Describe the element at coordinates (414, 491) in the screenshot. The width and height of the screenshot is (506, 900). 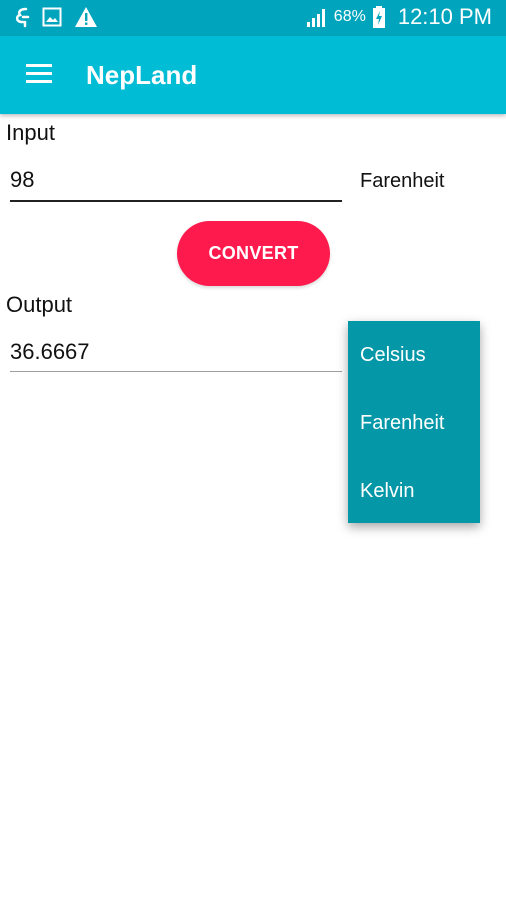
I see `dropdown-option-kelvin: Kelvin` at that location.